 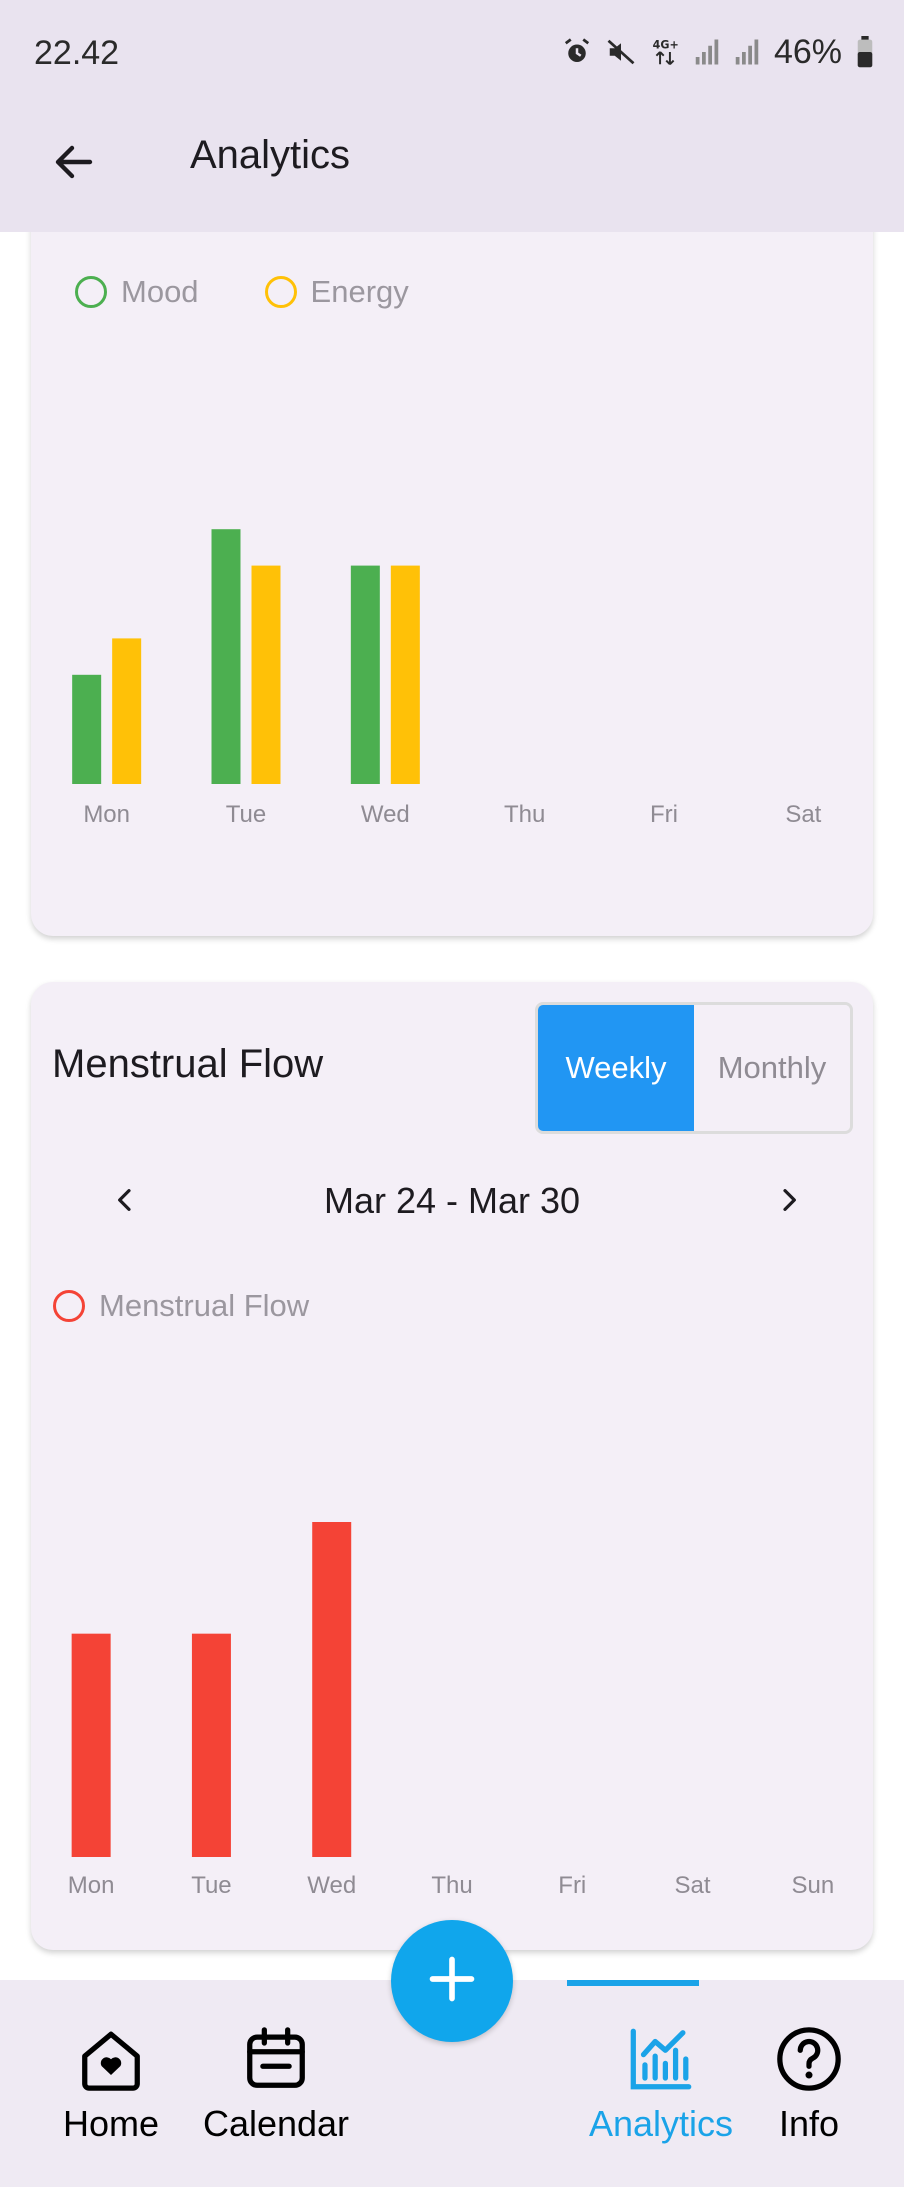 I want to click on page-title: Analytics, so click(x=270, y=155).